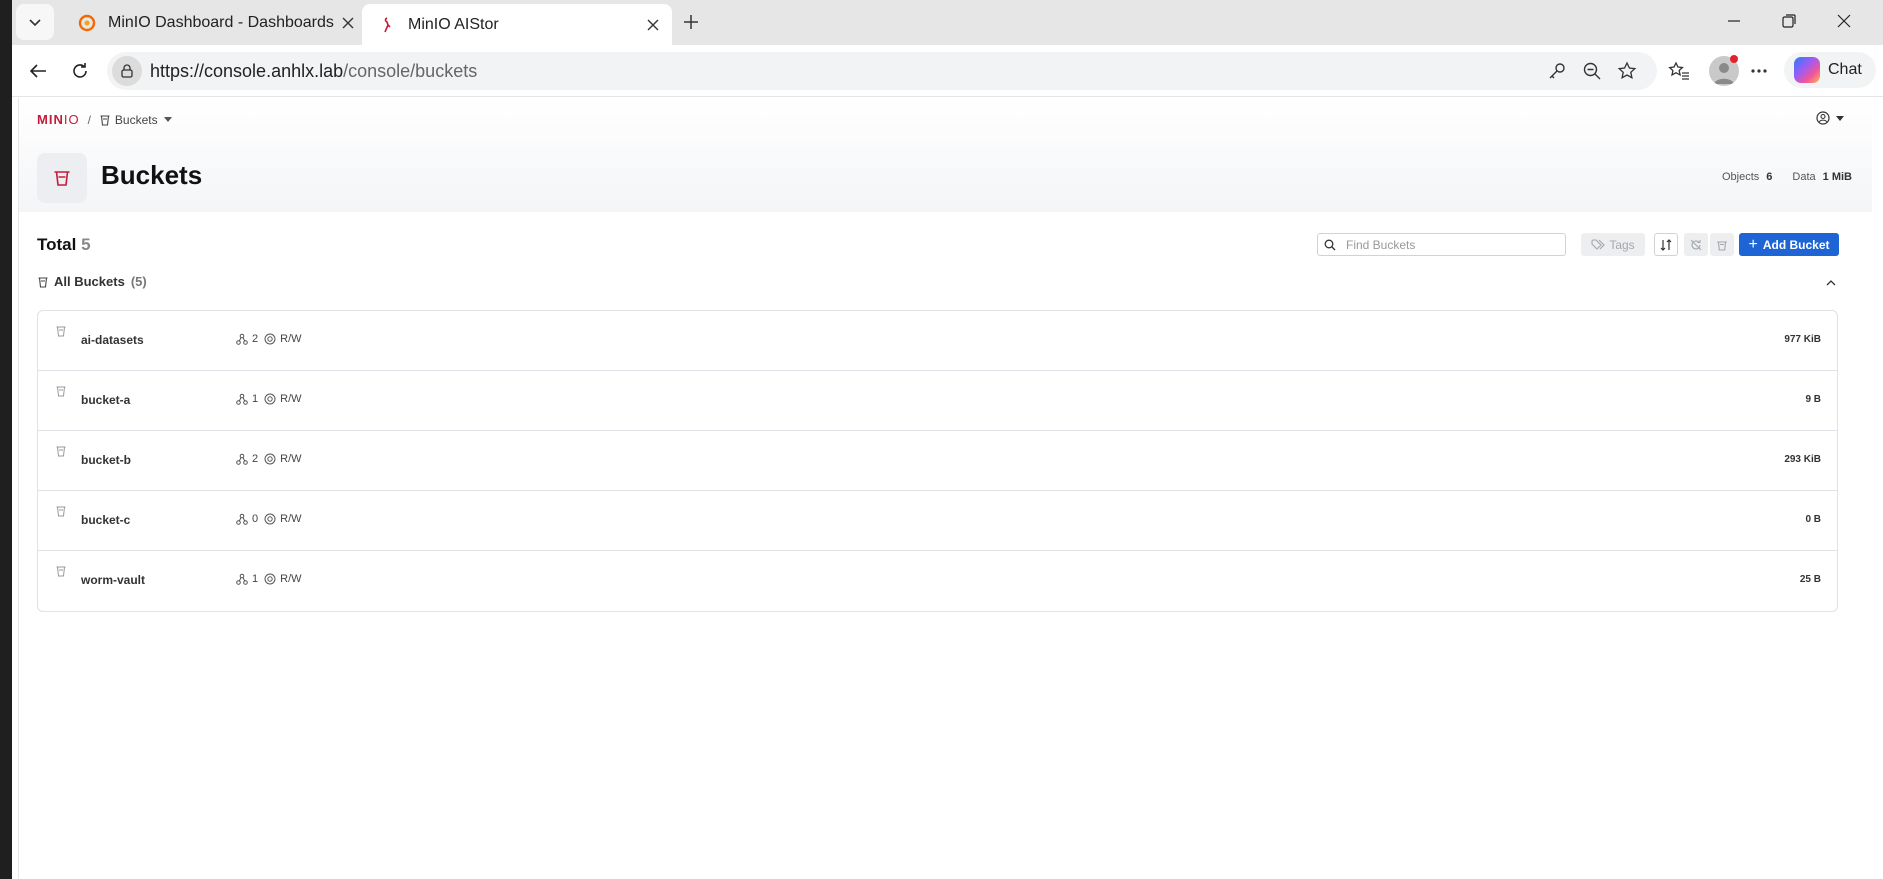  I want to click on minimize-button, so click(1734, 21).